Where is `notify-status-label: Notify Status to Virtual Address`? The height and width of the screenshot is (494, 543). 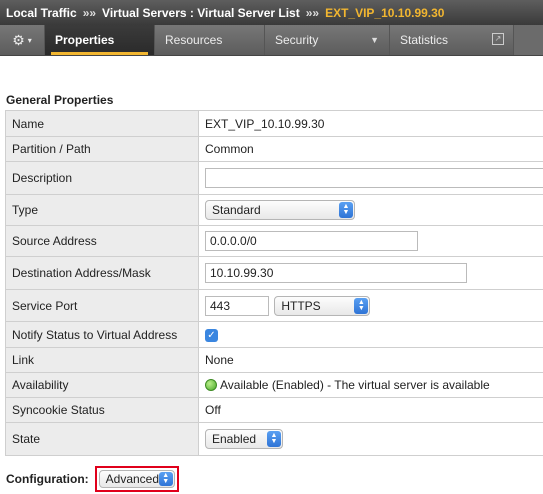 notify-status-label: Notify Status to Virtual Address is located at coordinates (102, 334).